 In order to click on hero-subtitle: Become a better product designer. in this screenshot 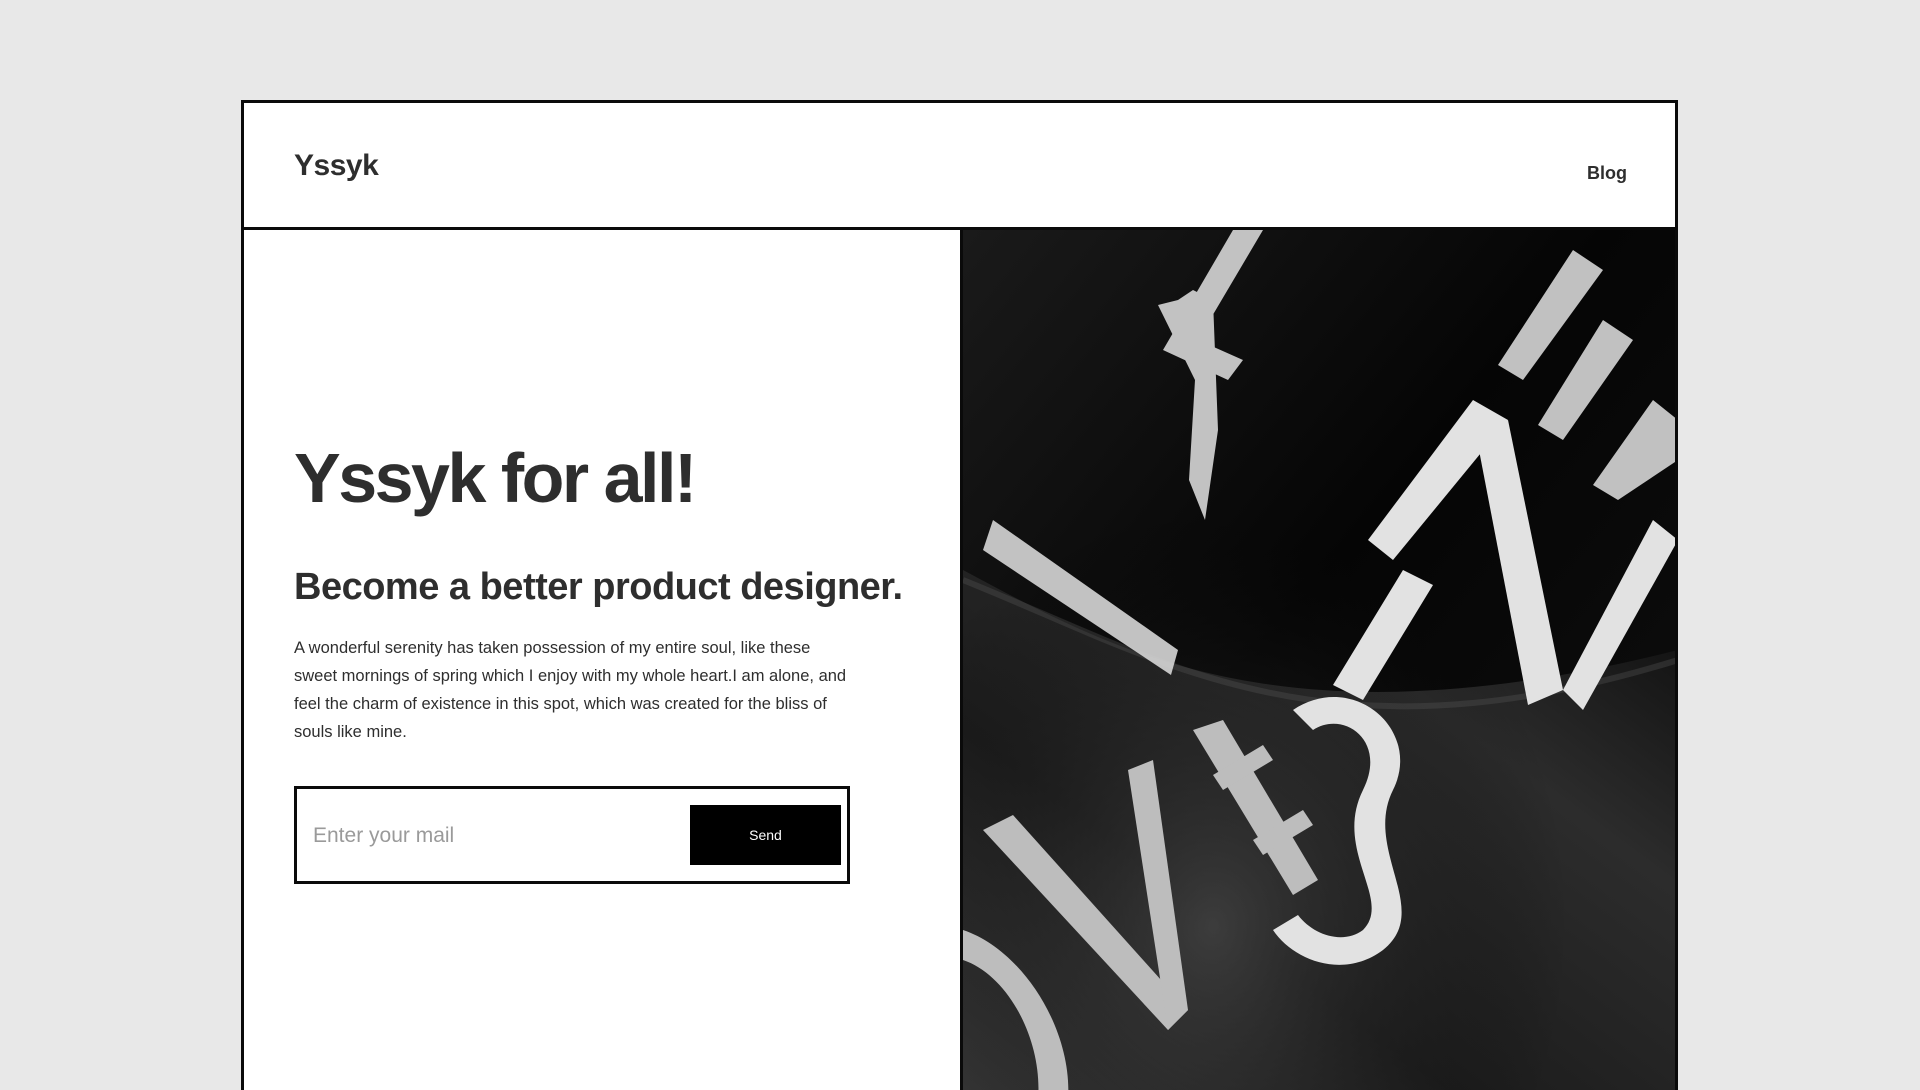, I will do `click(598, 587)`.